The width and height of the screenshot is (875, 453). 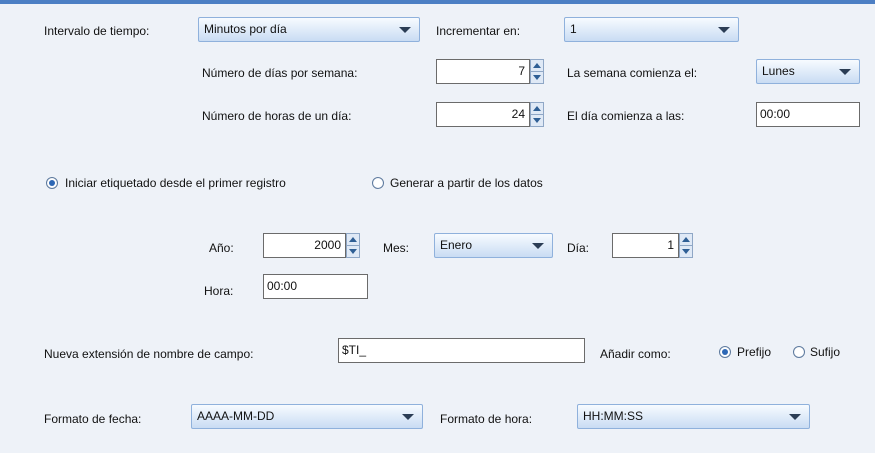 What do you see at coordinates (573, 29) in the screenshot?
I see `increment-value: 1` at bounding box center [573, 29].